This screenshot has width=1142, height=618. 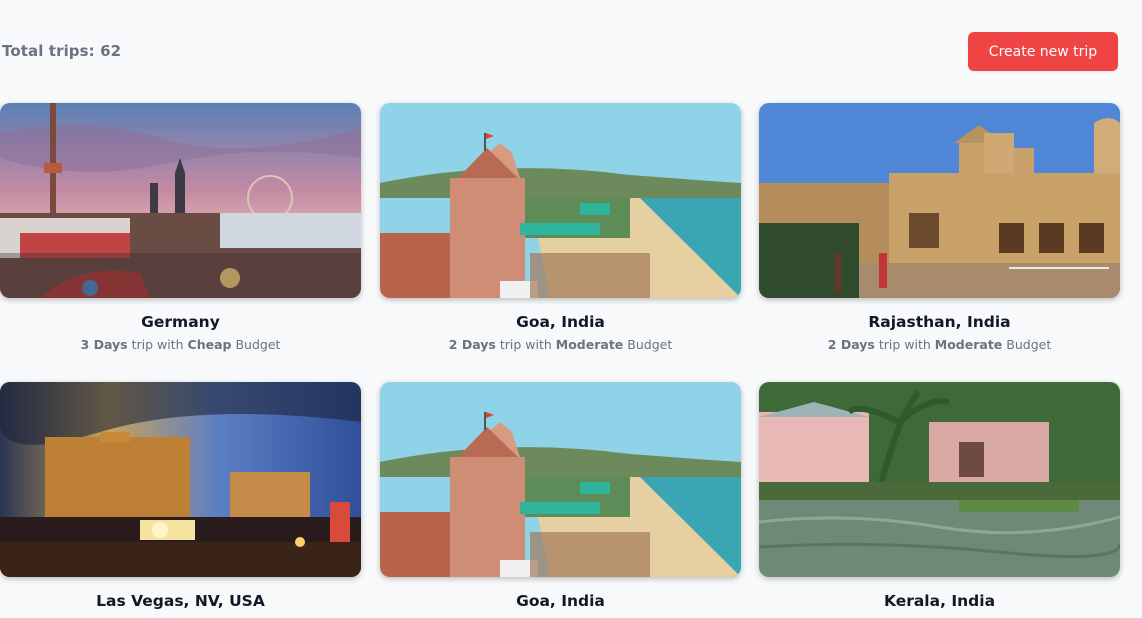 I want to click on trip-card-goa-2: Goa, India, so click(x=560, y=496).